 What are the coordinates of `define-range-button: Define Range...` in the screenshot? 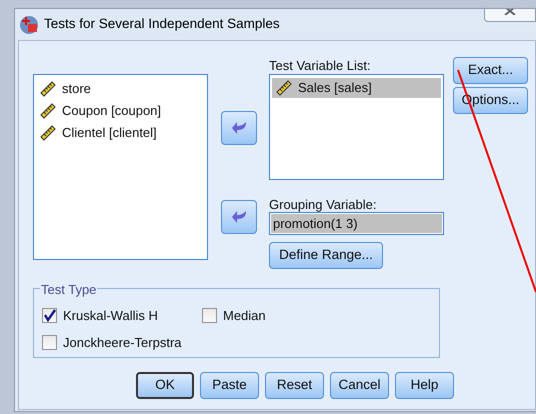 It's located at (326, 255).